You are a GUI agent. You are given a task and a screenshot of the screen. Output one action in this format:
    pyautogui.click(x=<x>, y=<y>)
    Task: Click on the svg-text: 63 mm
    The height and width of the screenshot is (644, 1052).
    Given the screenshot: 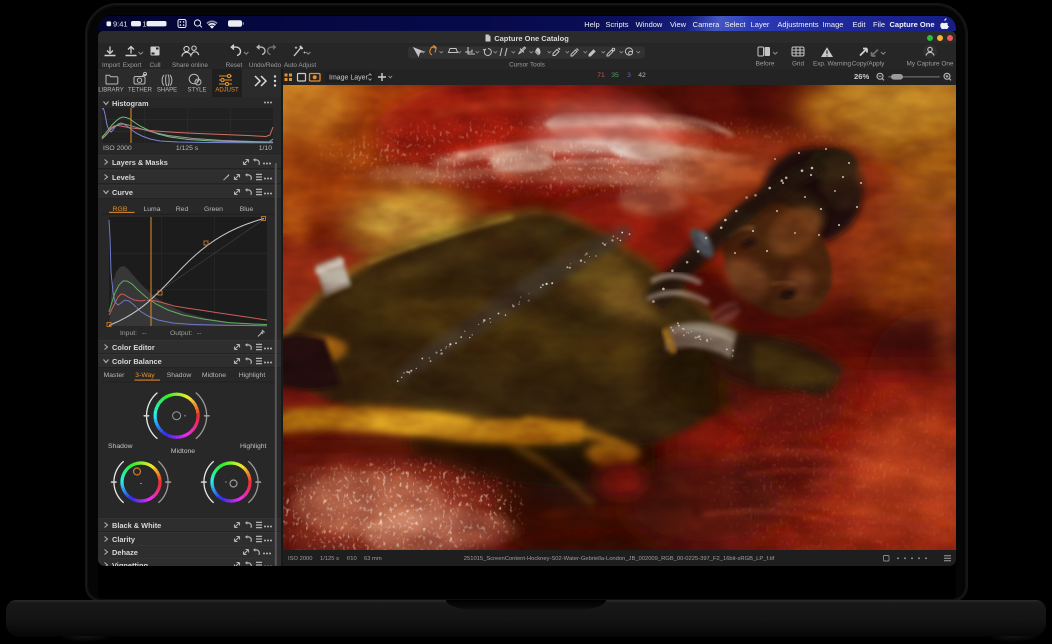 What is the action you would take?
    pyautogui.click(x=373, y=559)
    